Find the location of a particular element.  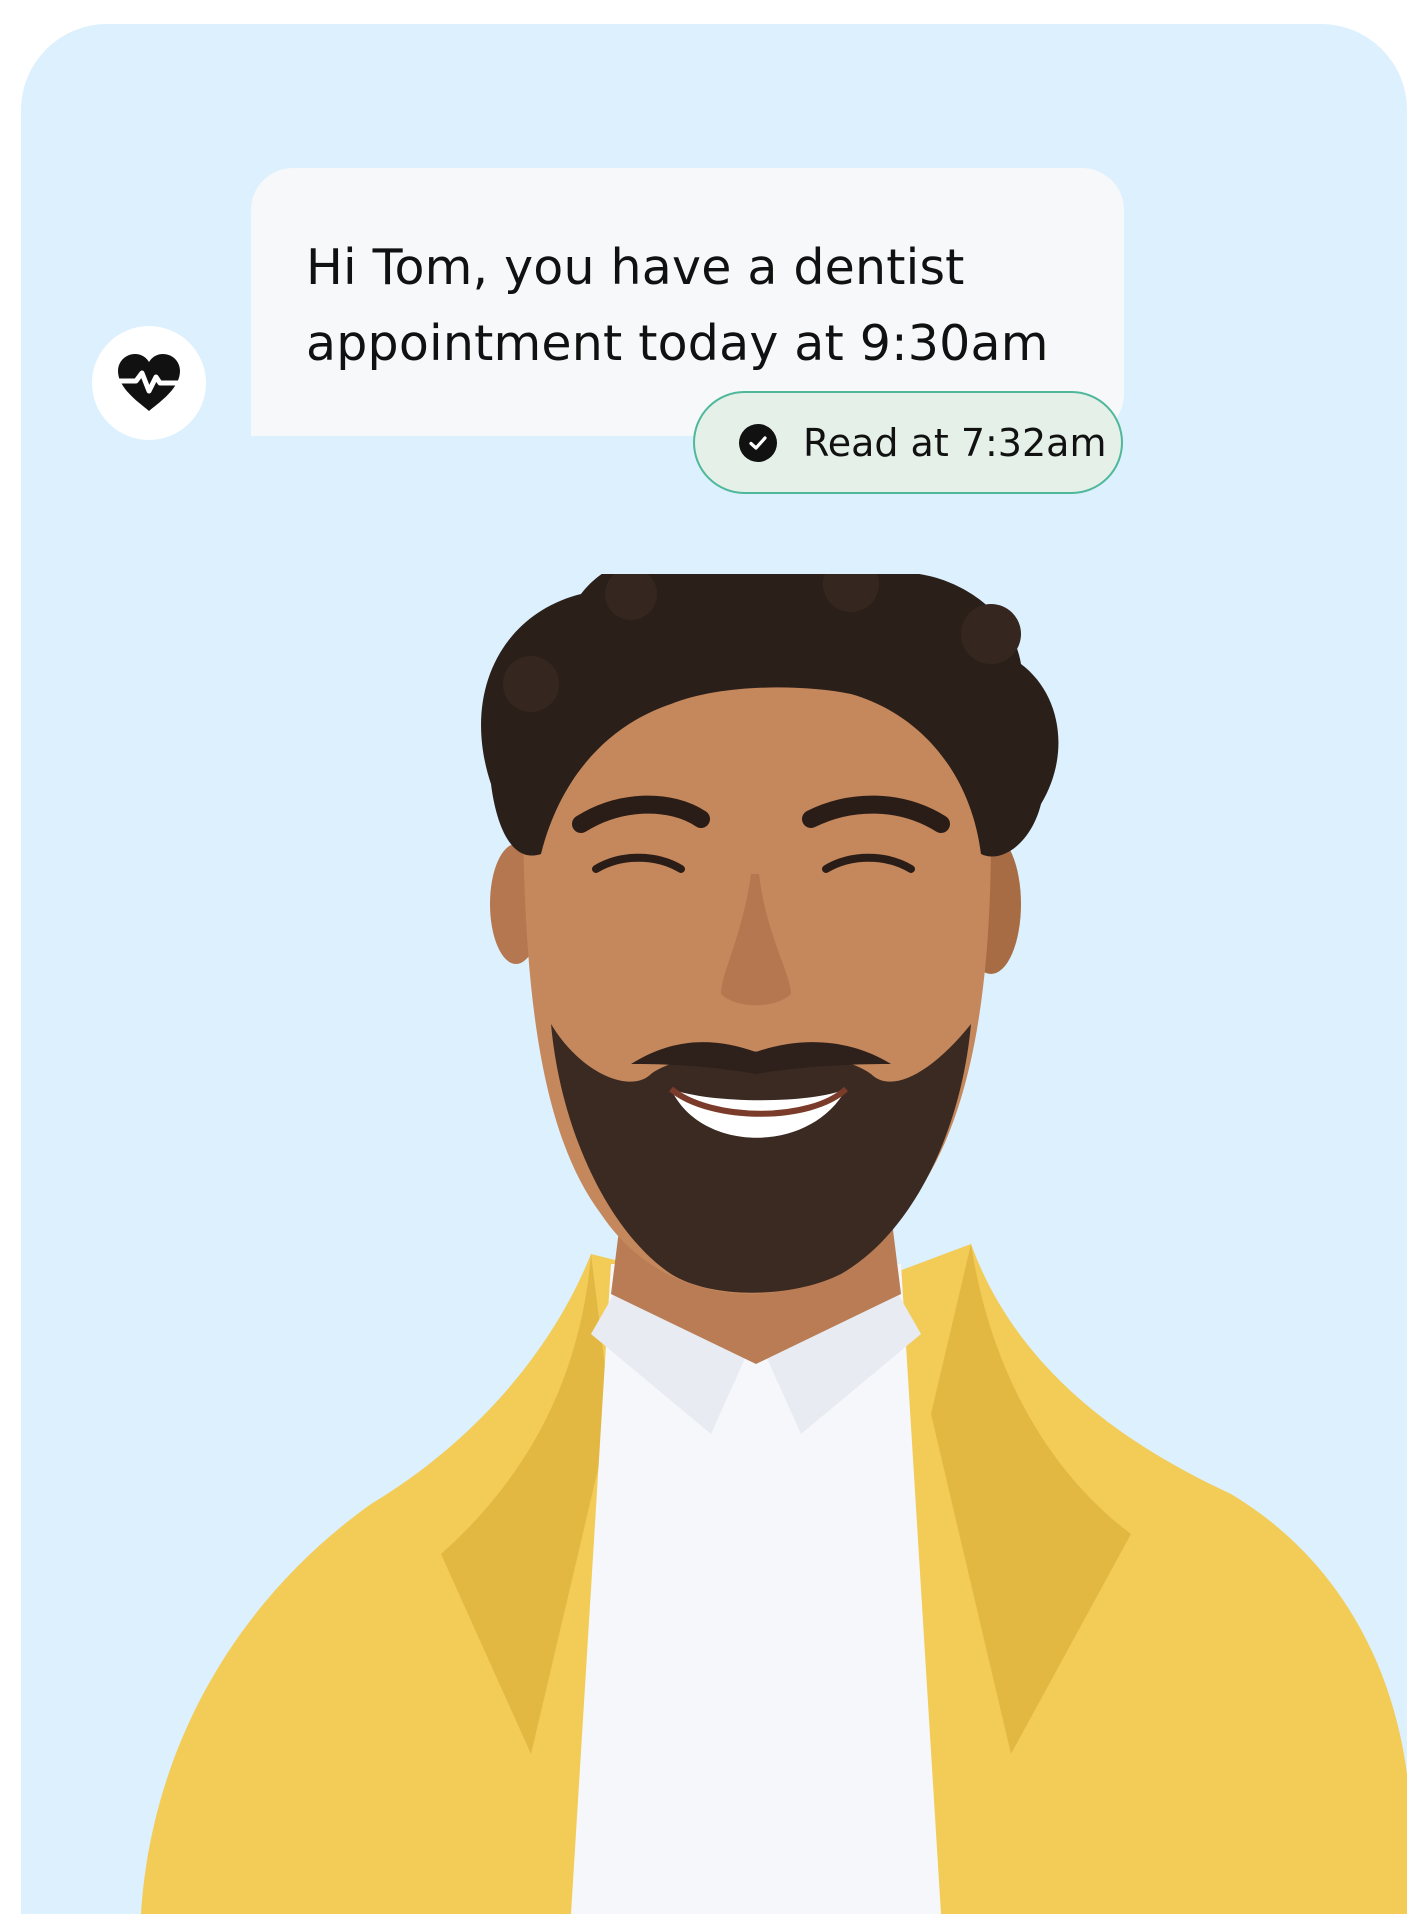

check-circle-icon is located at coordinates (758, 442).